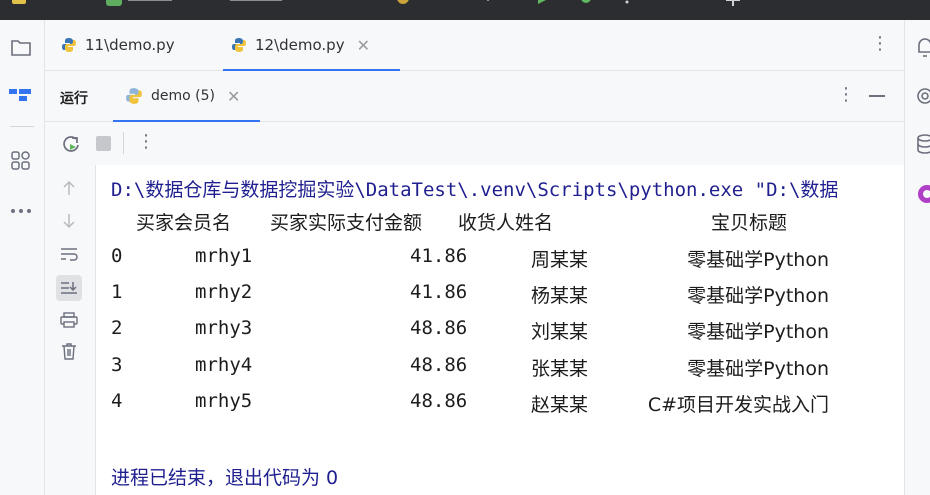 This screenshot has width=930, height=495. What do you see at coordinates (21, 211) in the screenshot?
I see `more-tools-icon` at bounding box center [21, 211].